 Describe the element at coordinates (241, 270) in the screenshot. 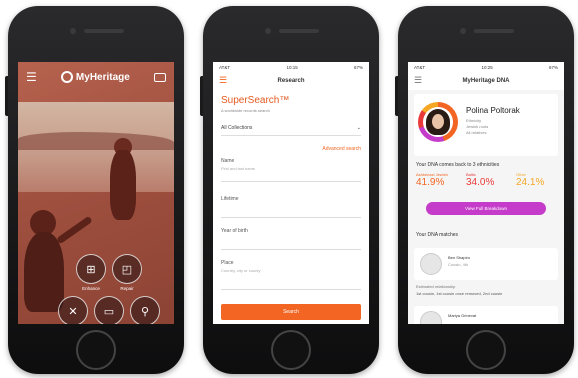

I see `place-placeholder: Country, city or county` at that location.